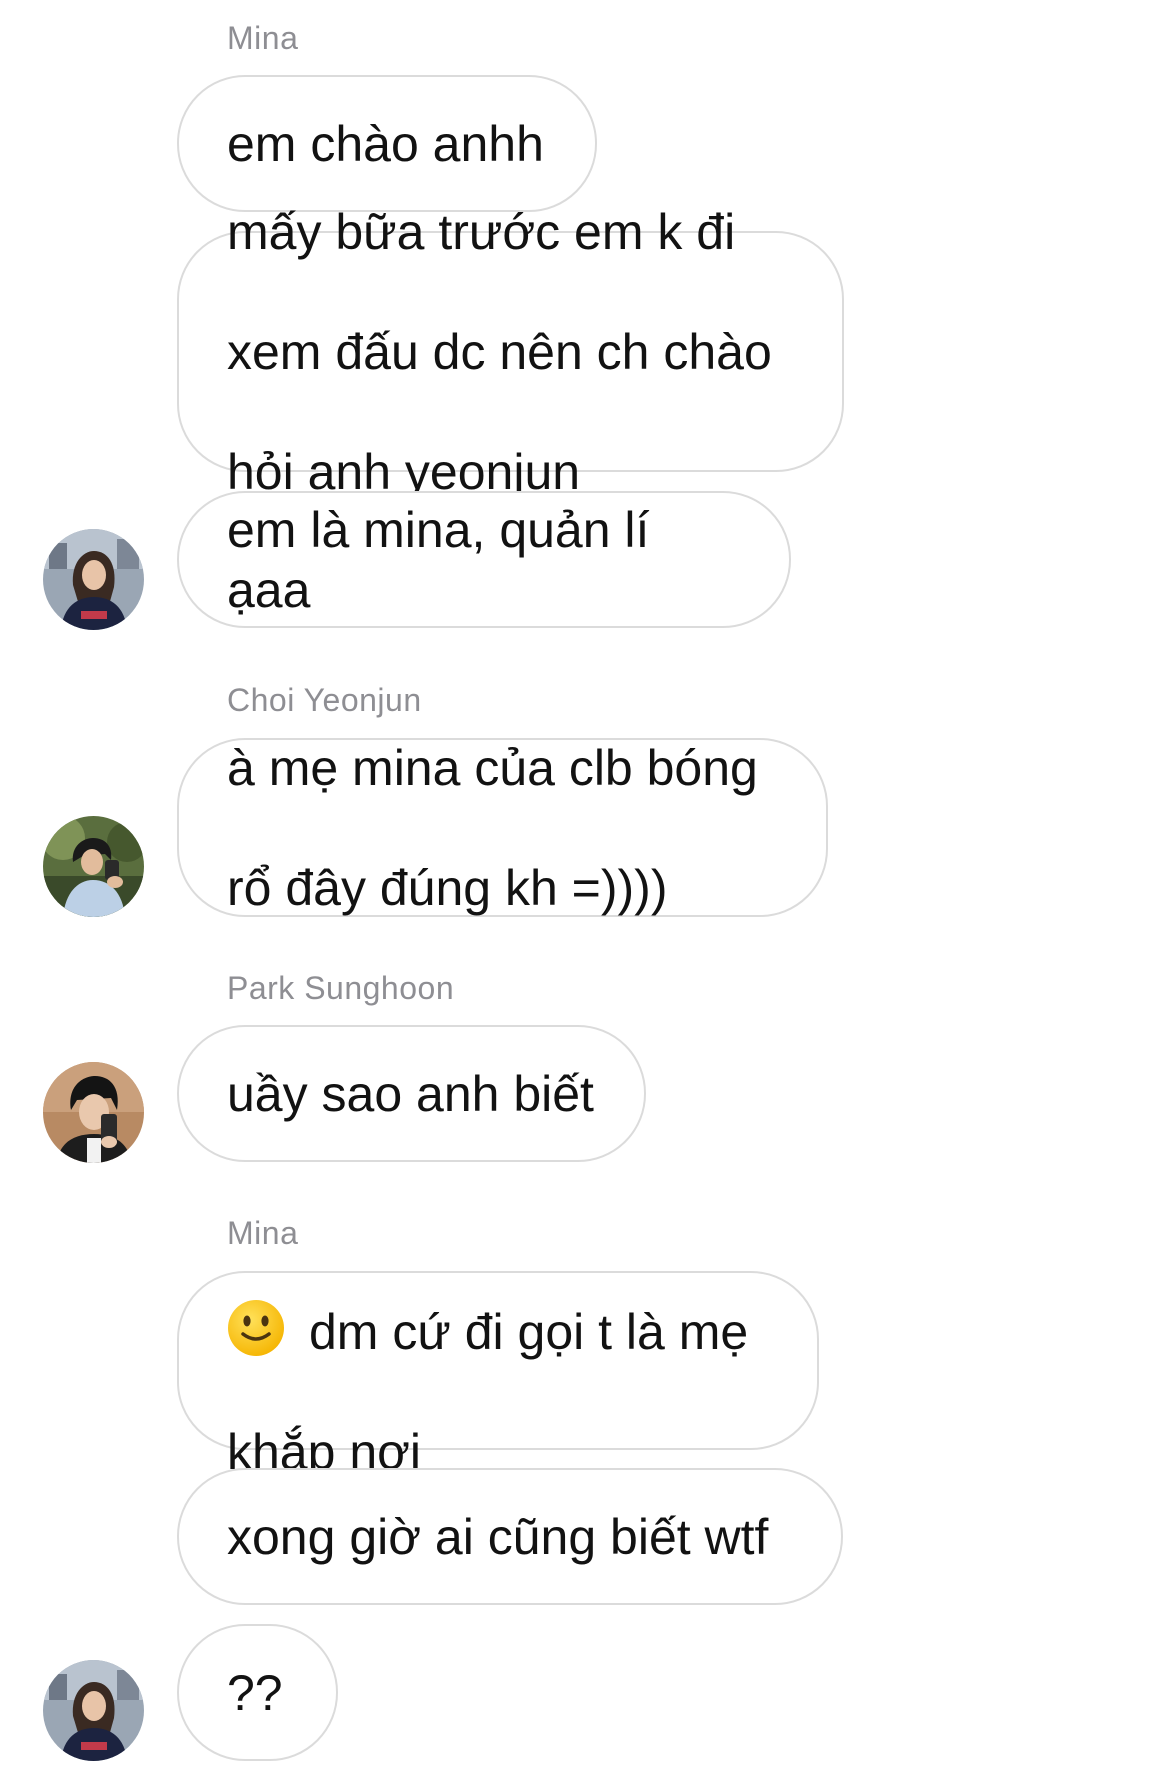 The height and width of the screenshot is (1782, 1170). Describe the element at coordinates (498, 1536) in the screenshot. I see `message-text: xong giờ ai cũng biết wtf` at that location.